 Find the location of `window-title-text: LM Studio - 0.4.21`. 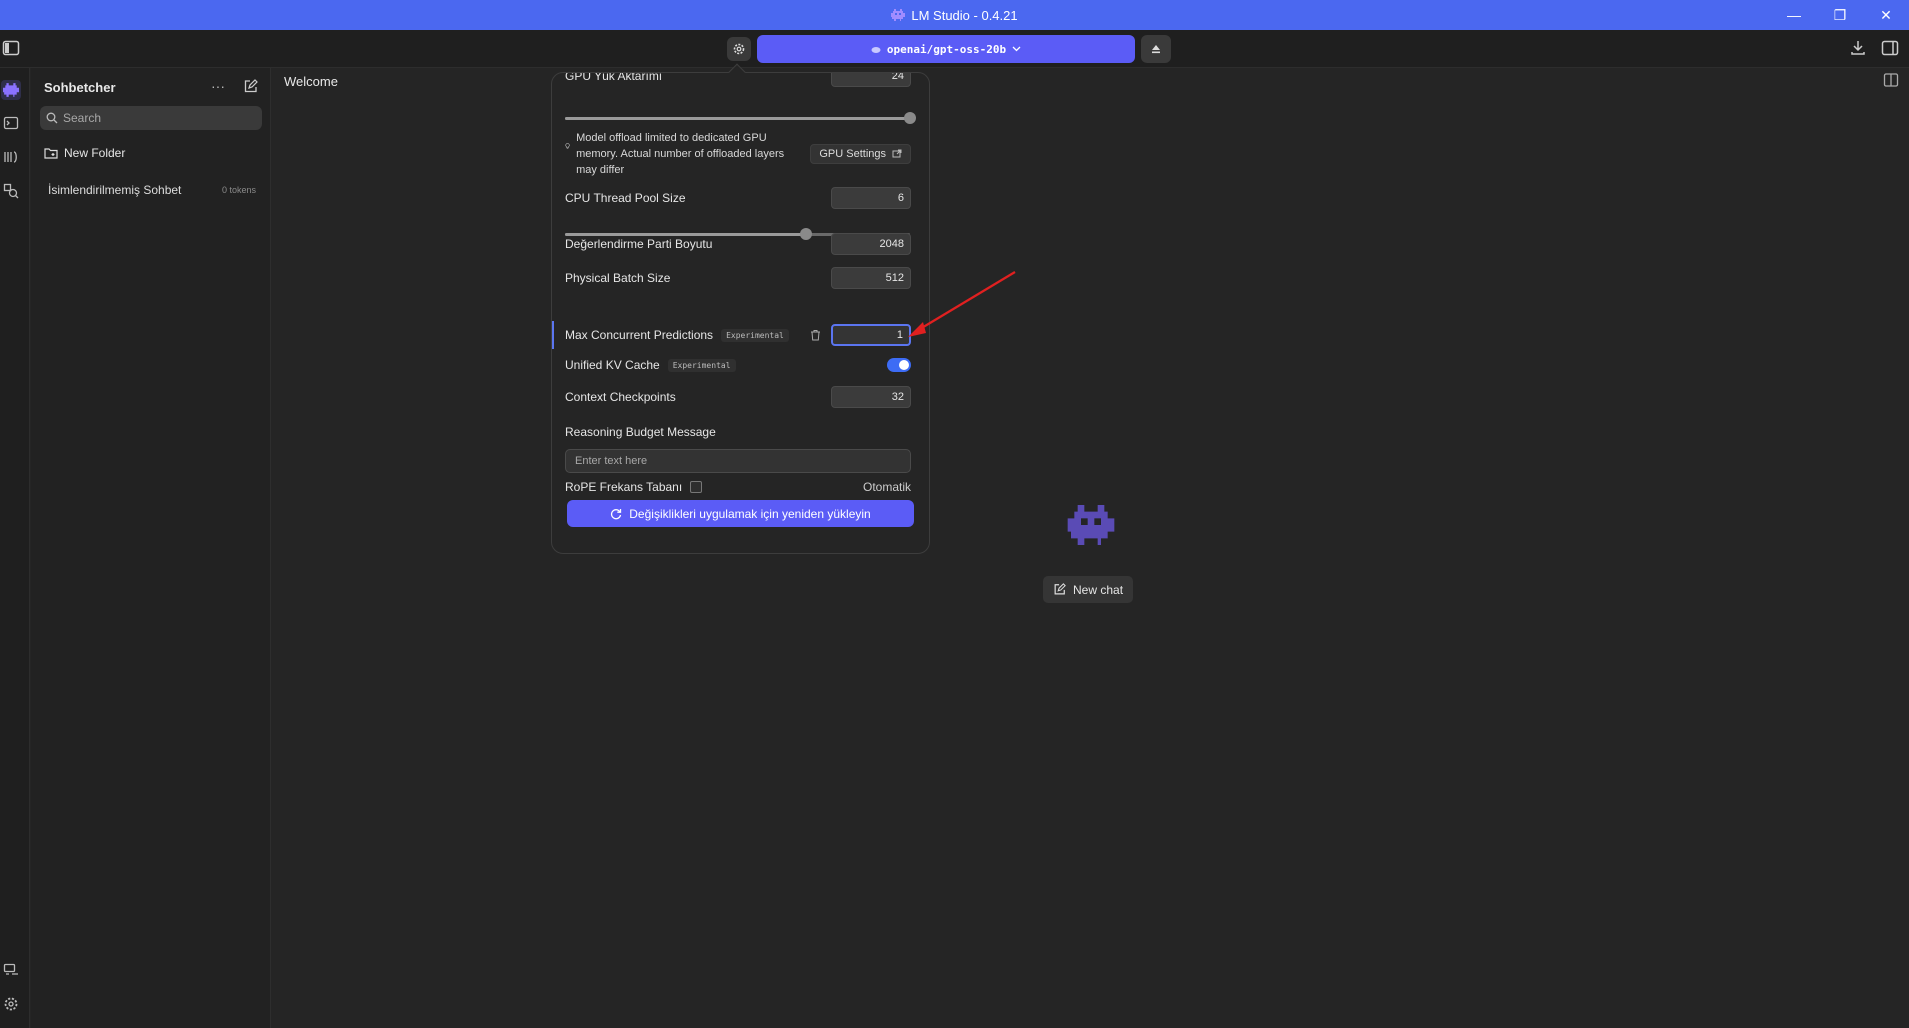

window-title-text: LM Studio - 0.4.21 is located at coordinates (964, 15).